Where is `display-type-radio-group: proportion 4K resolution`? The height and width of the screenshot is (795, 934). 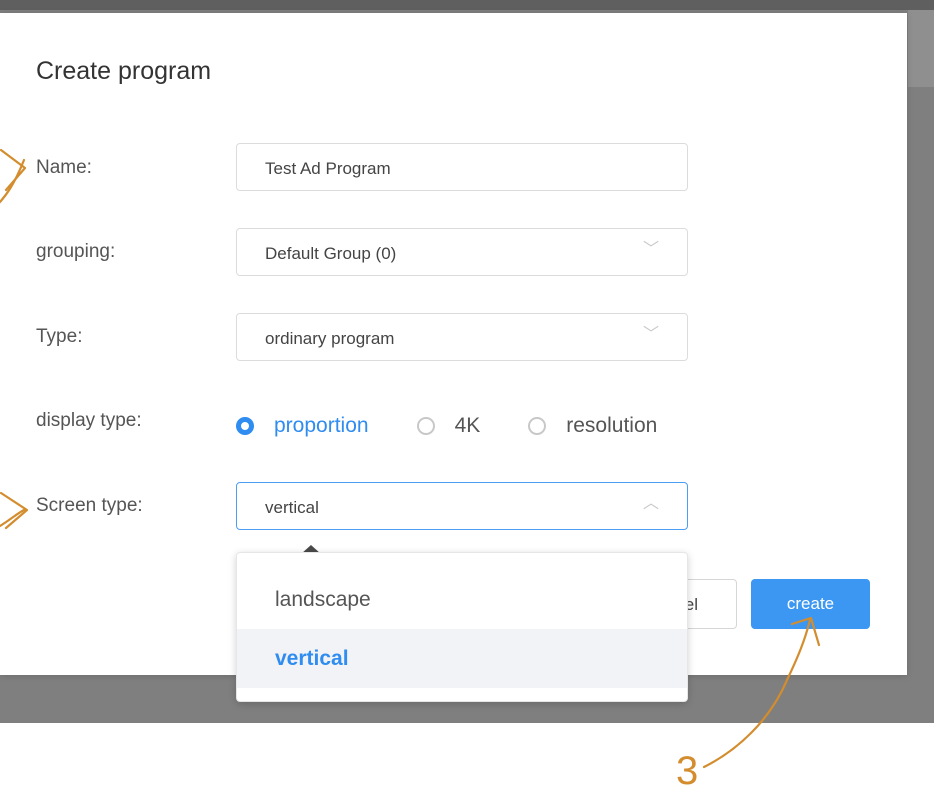 display-type-radio-group: proportion 4K resolution is located at coordinates (470, 426).